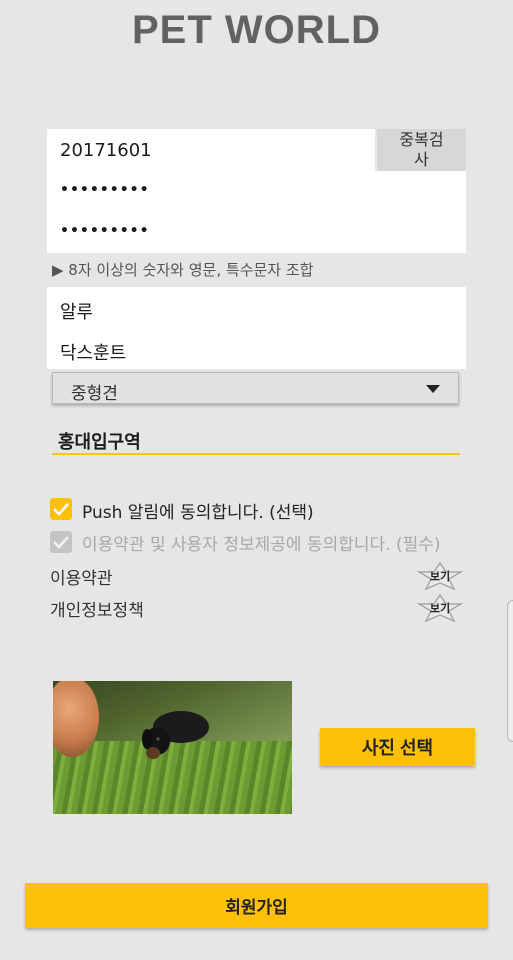  I want to click on location-underline, so click(256, 454).